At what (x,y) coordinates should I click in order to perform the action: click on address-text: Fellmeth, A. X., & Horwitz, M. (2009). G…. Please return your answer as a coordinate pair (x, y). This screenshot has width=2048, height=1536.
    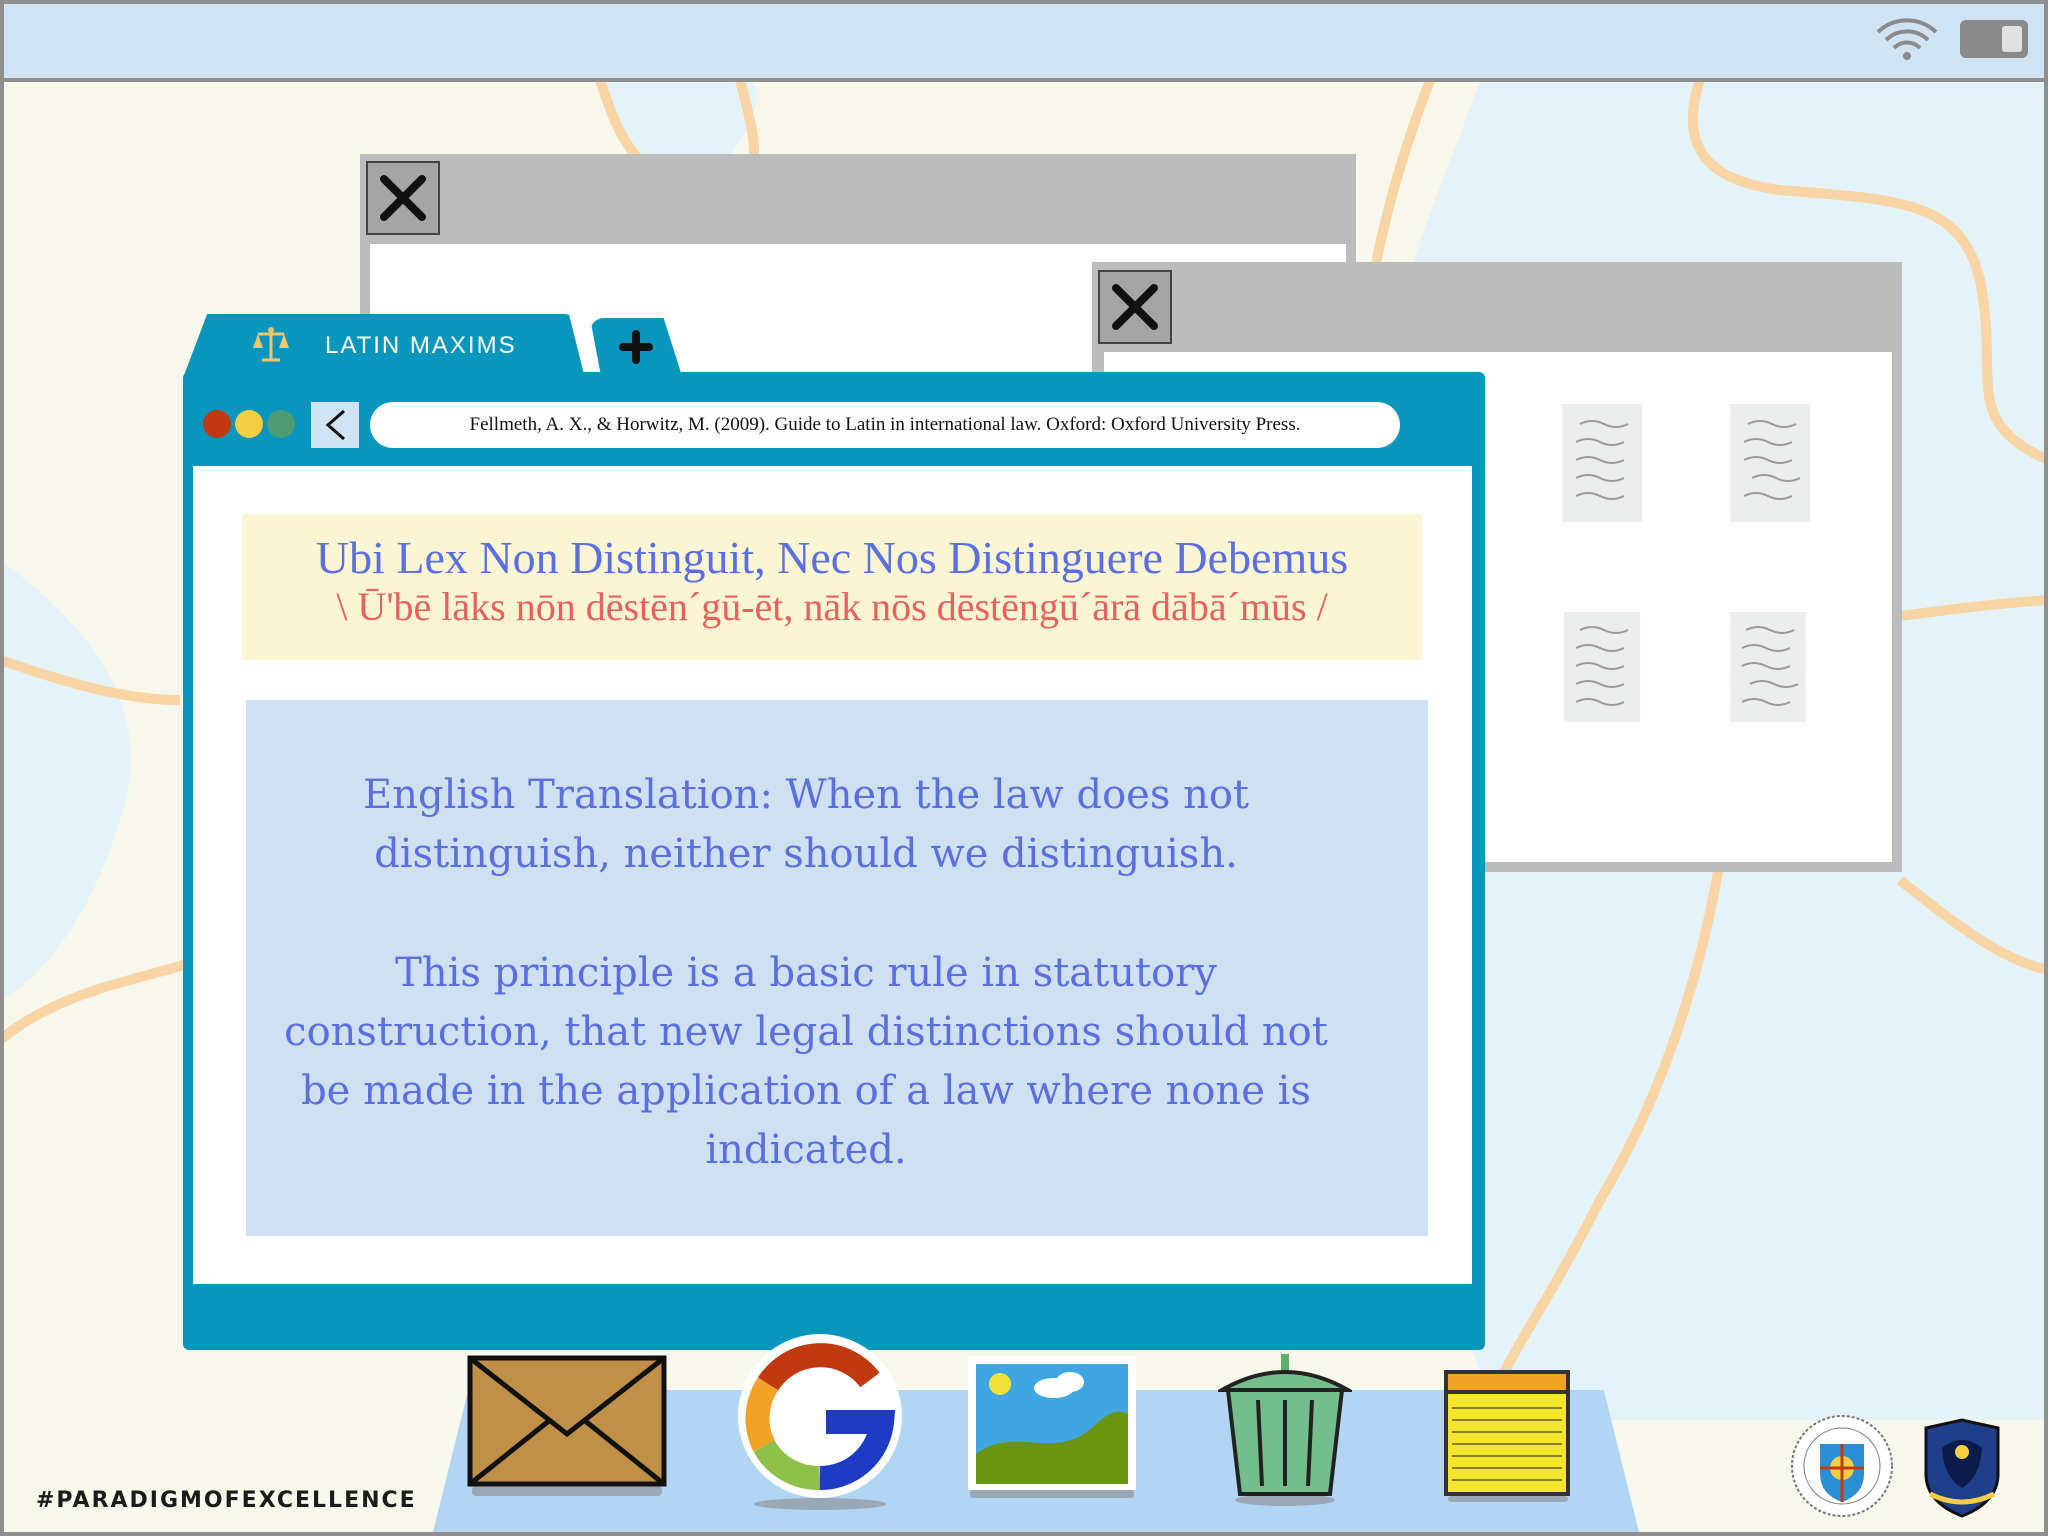
    Looking at the image, I should click on (885, 424).